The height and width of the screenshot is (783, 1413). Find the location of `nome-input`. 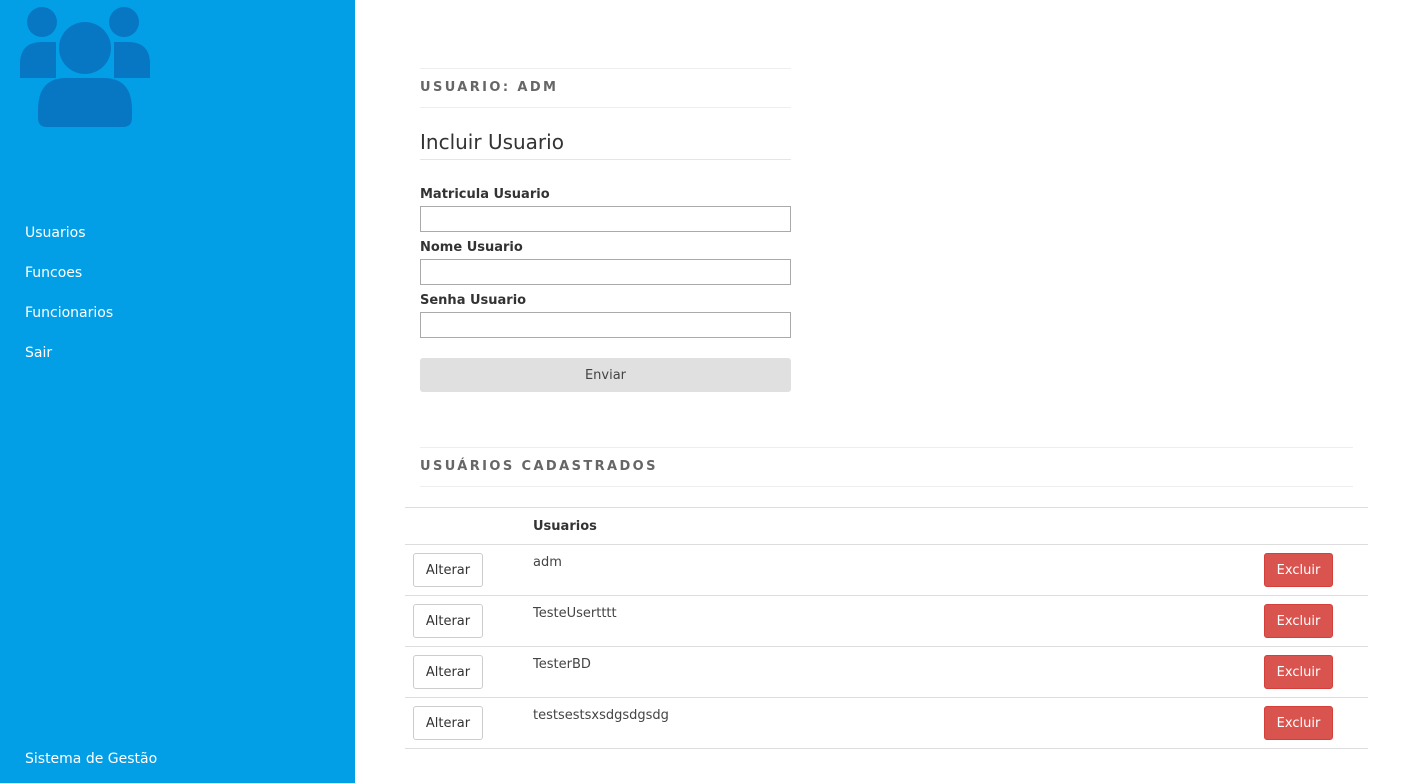

nome-input is located at coordinates (605, 272).